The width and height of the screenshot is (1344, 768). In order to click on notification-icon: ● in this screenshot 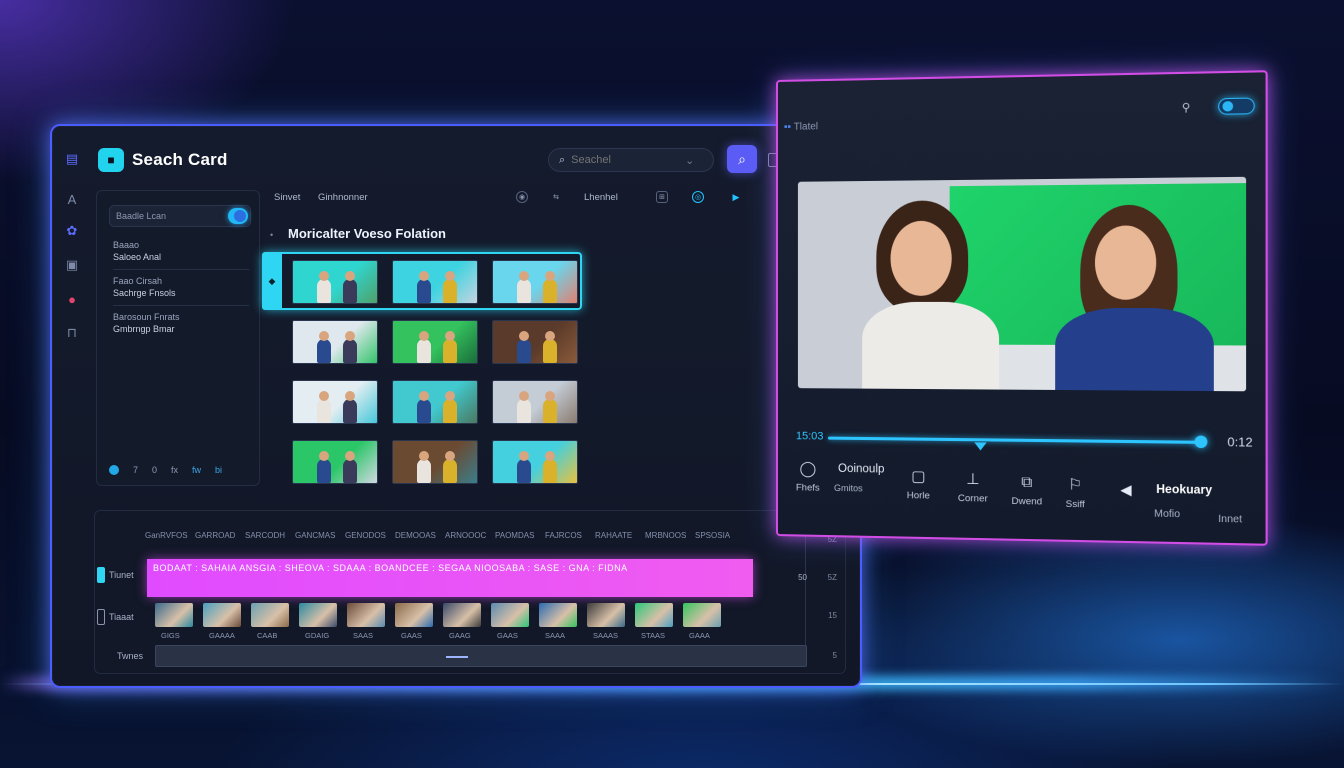, I will do `click(72, 299)`.